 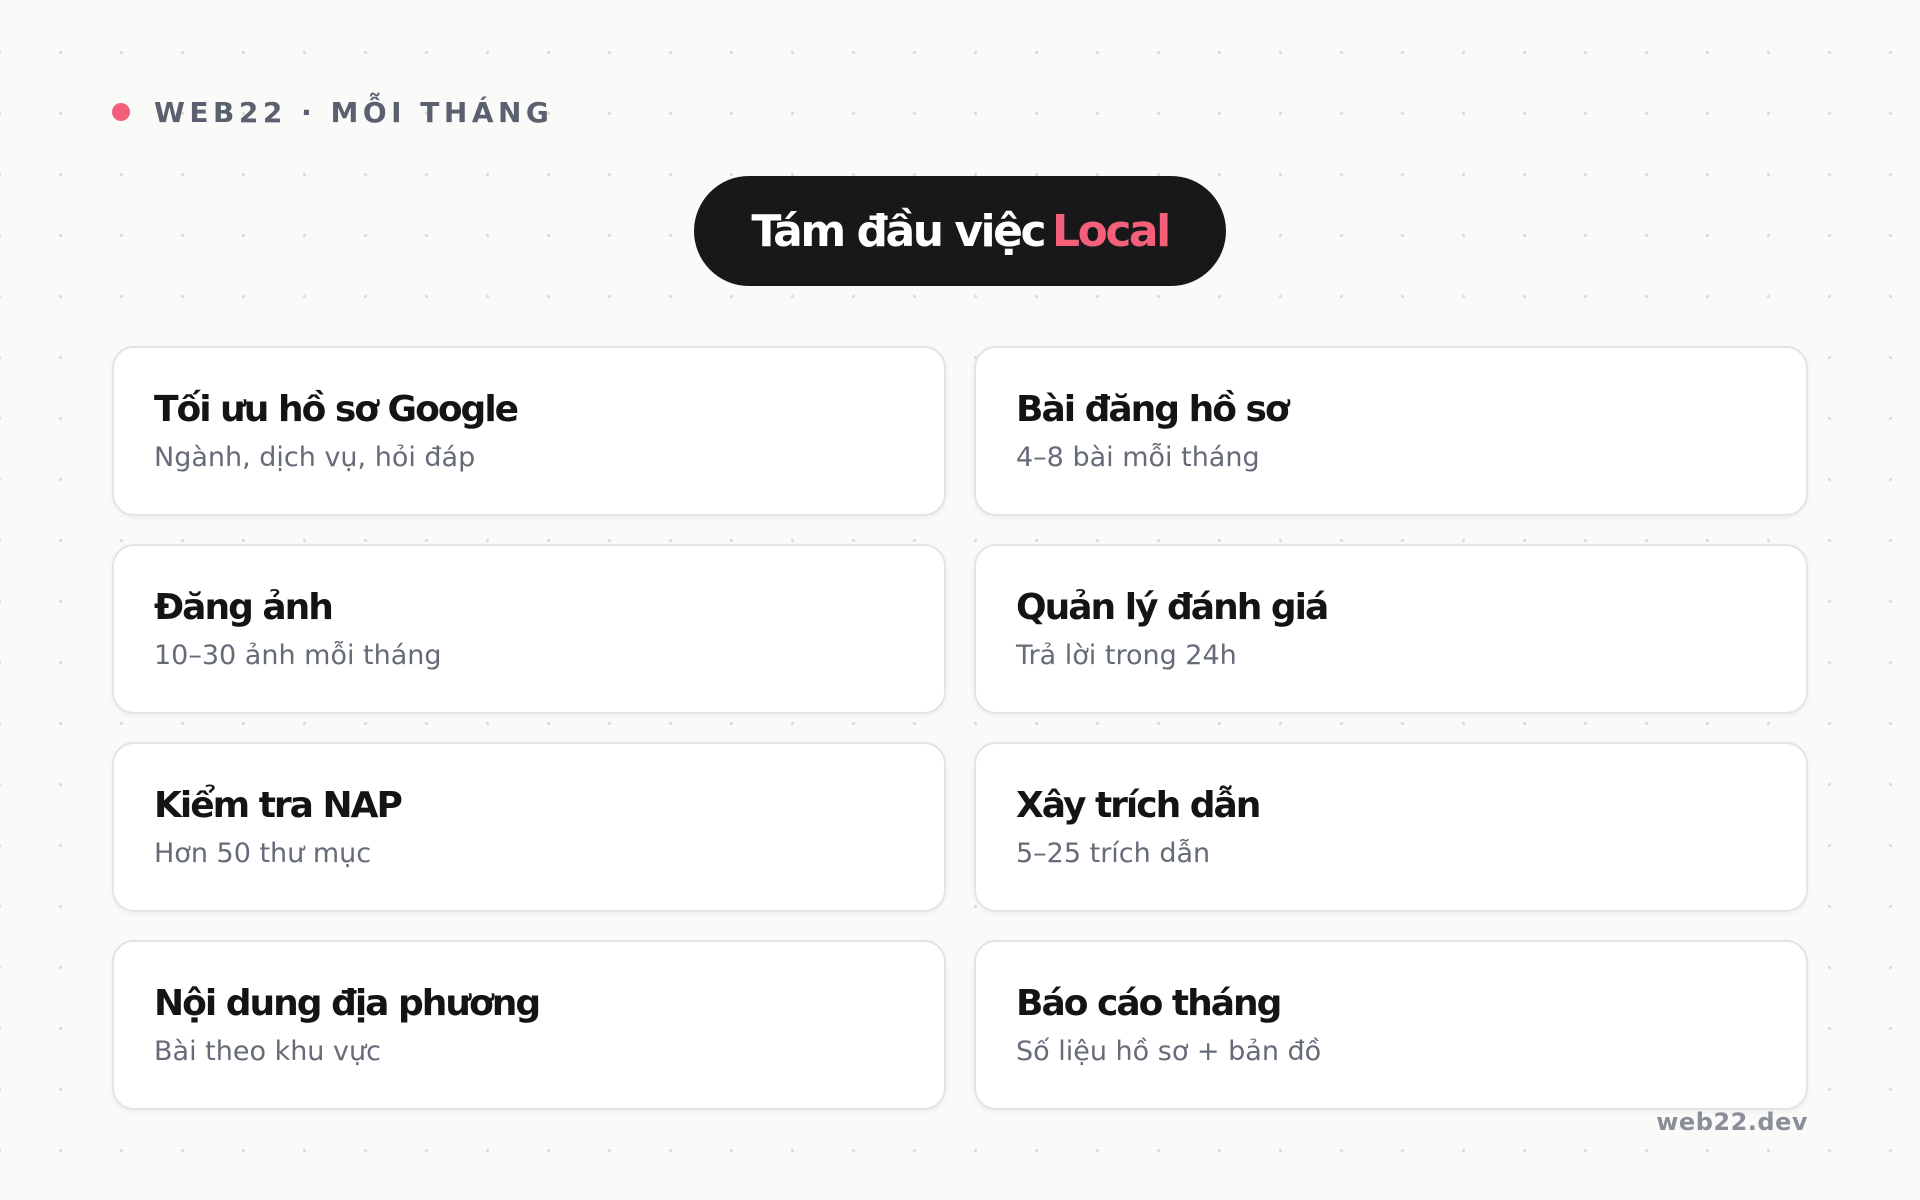 What do you see at coordinates (347, 1003) in the screenshot?
I see `task-card-title: Nội dung địa phương` at bounding box center [347, 1003].